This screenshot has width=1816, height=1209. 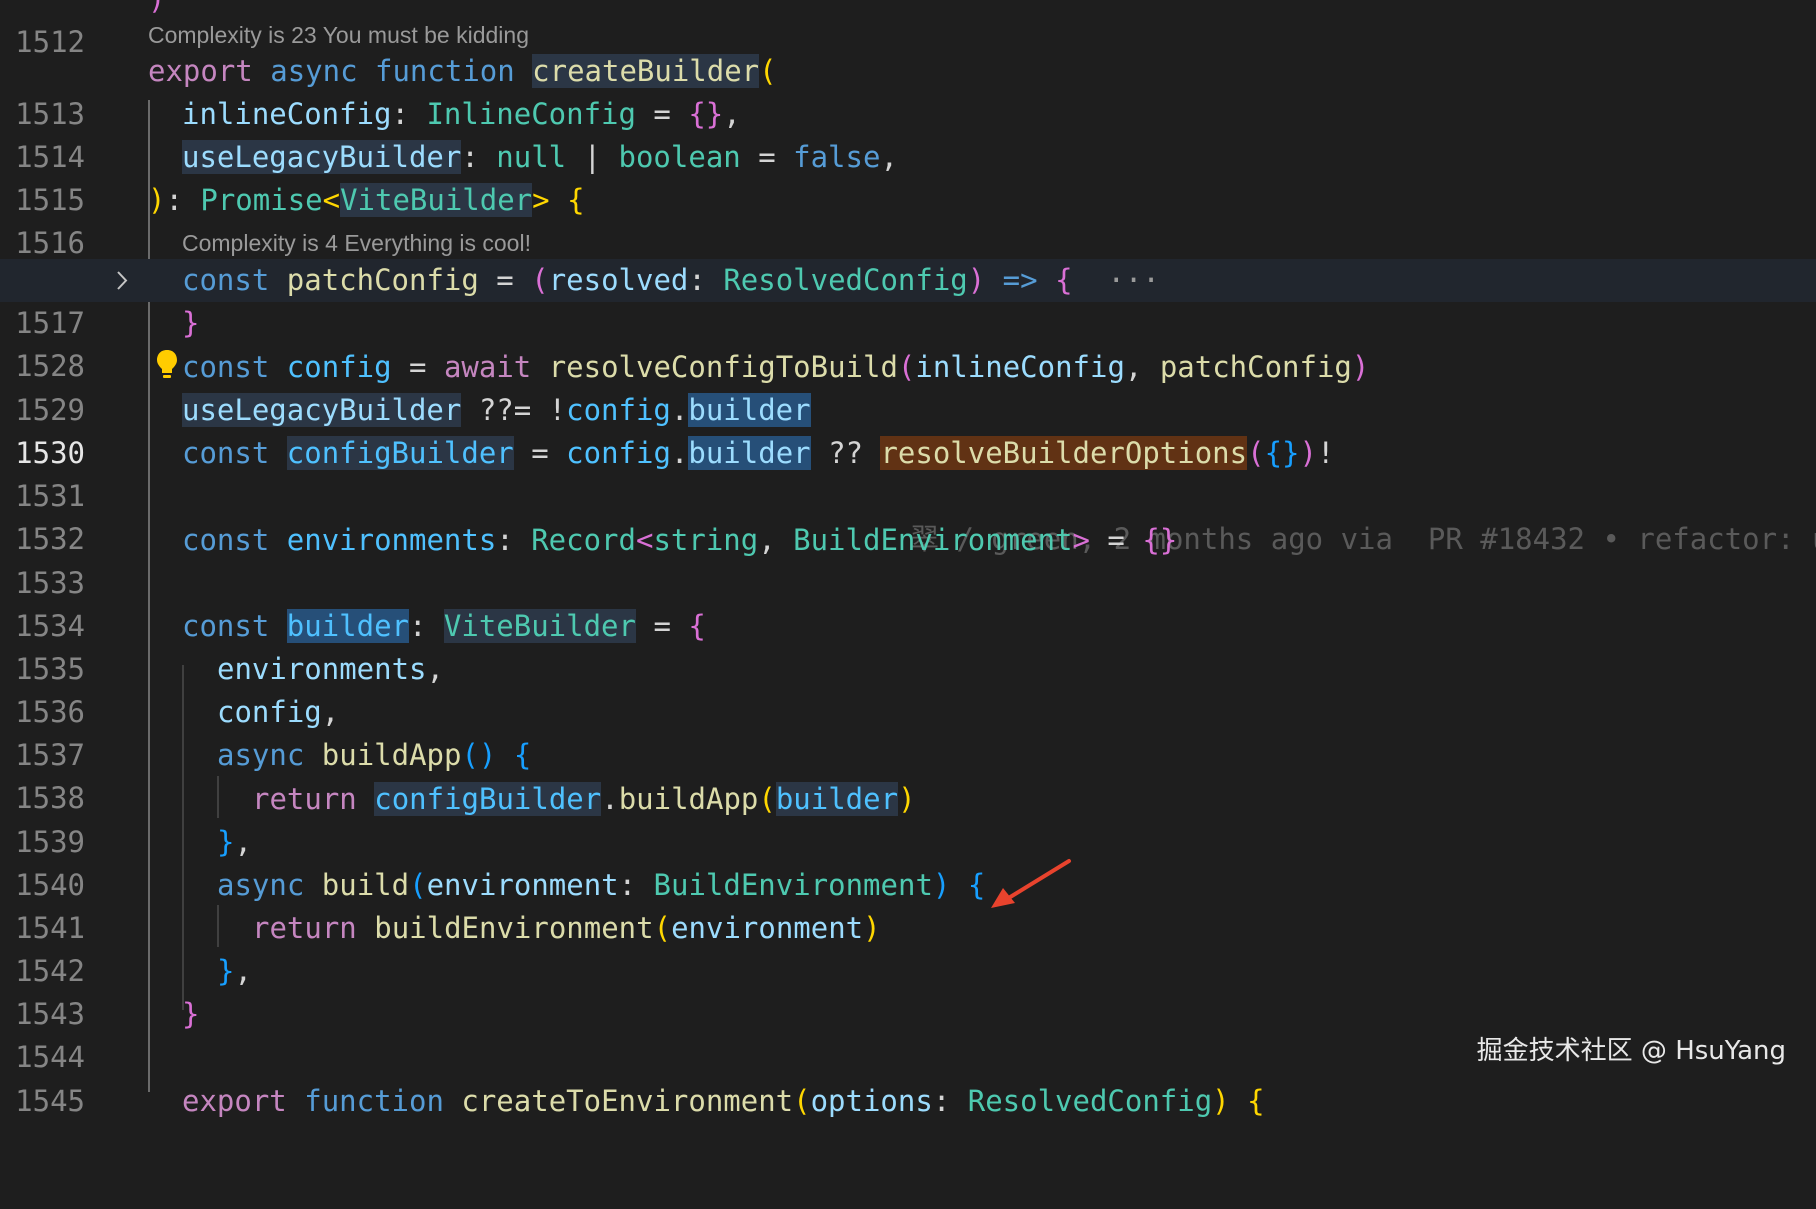 I want to click on token: resolved, so click(x=618, y=280).